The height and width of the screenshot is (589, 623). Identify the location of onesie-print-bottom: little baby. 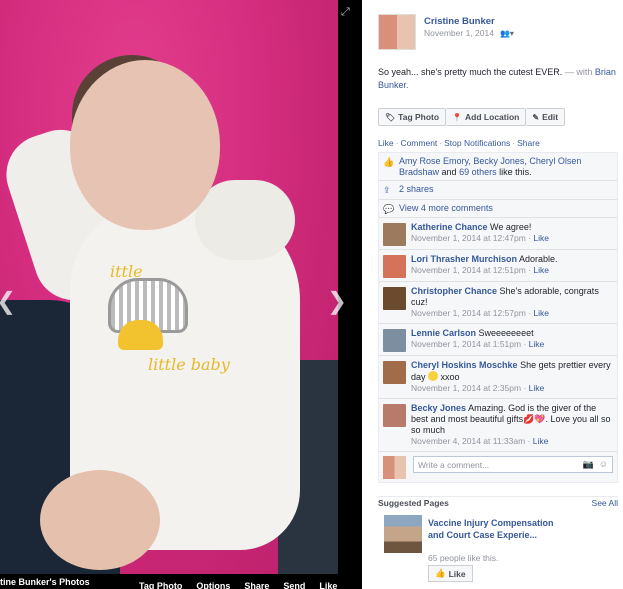
(189, 364).